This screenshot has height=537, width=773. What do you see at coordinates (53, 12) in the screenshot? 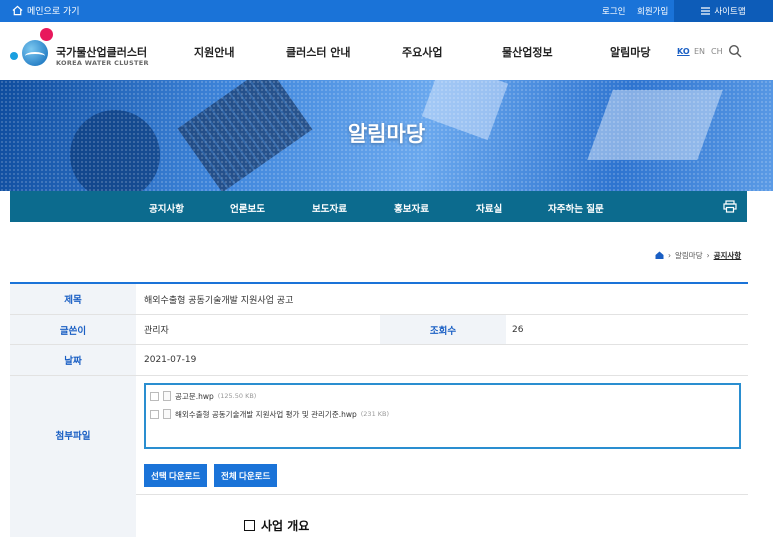
I see `home-link-label: 메인으로 가기` at bounding box center [53, 12].